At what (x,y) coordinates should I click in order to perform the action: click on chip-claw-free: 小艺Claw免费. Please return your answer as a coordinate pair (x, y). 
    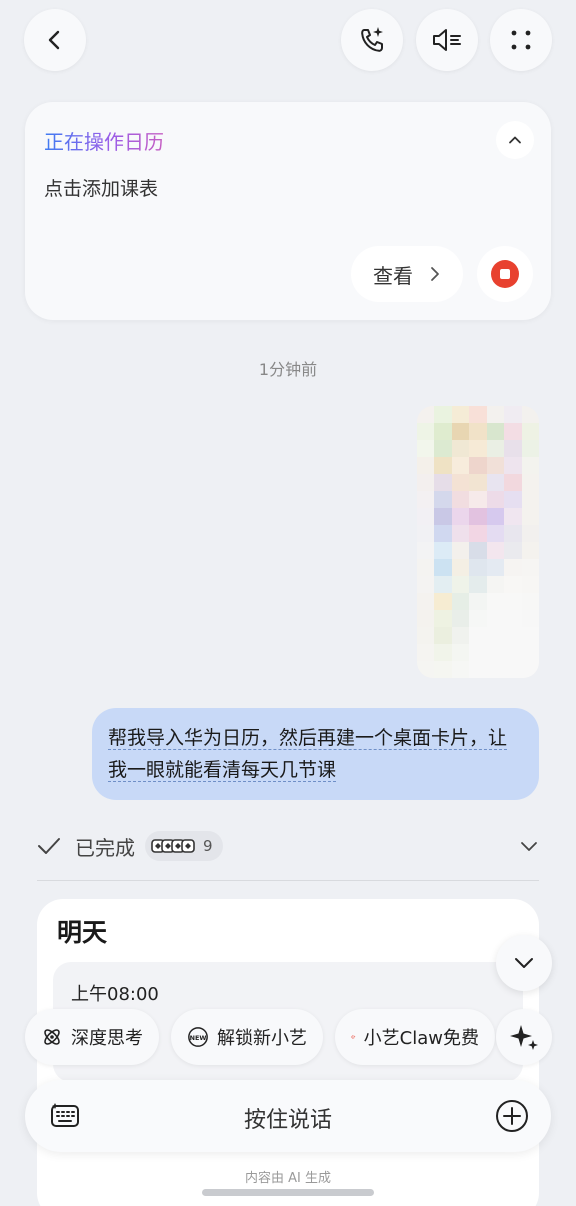
    Looking at the image, I should click on (415, 1037).